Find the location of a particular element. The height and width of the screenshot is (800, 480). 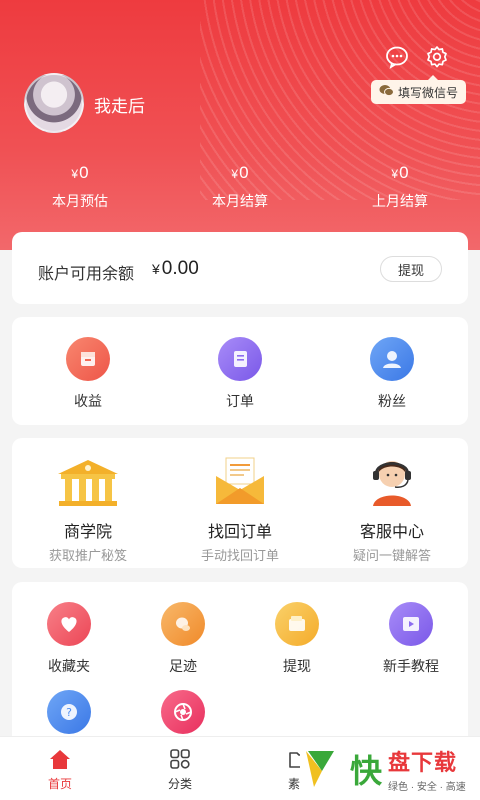

menu-item-income: 收益 is located at coordinates (88, 371).